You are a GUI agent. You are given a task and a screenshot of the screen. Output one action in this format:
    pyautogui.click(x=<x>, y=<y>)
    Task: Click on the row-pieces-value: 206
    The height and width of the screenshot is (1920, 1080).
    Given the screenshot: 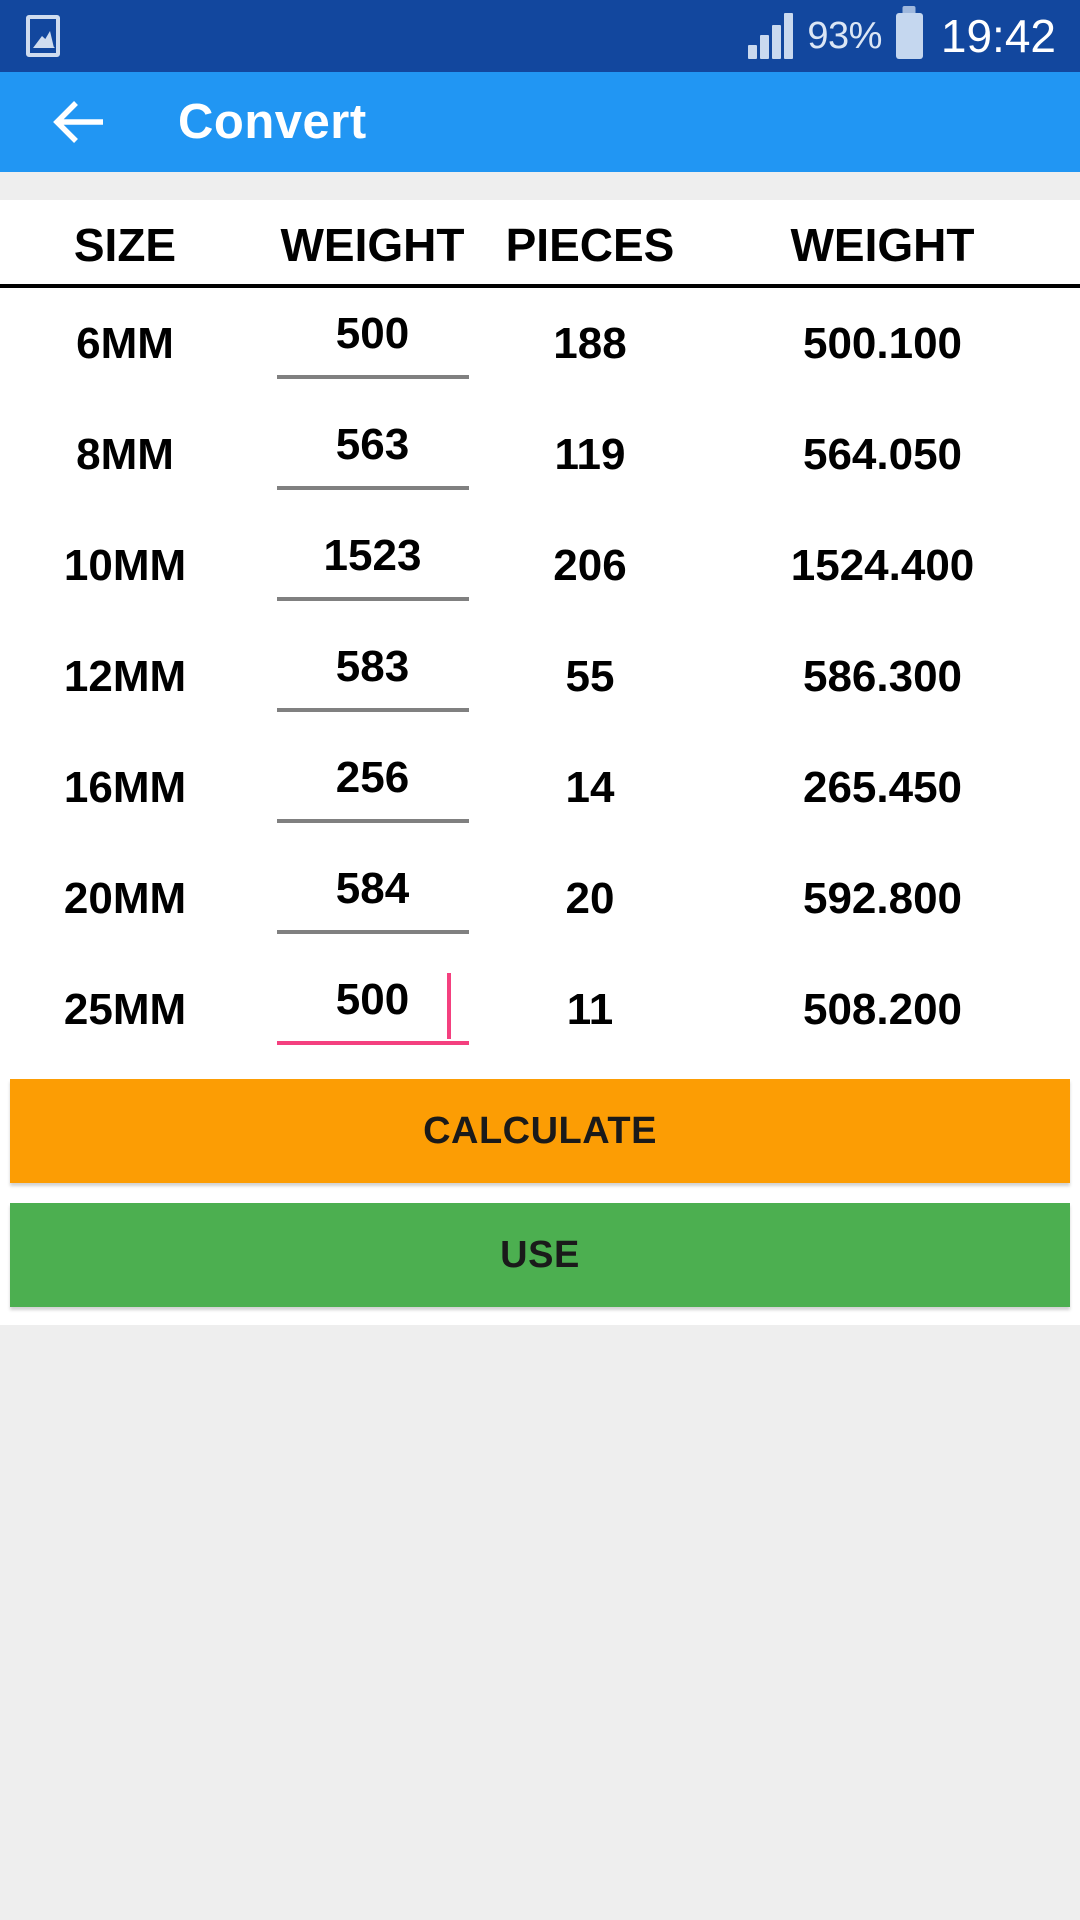 What is the action you would take?
    pyautogui.click(x=590, y=565)
    